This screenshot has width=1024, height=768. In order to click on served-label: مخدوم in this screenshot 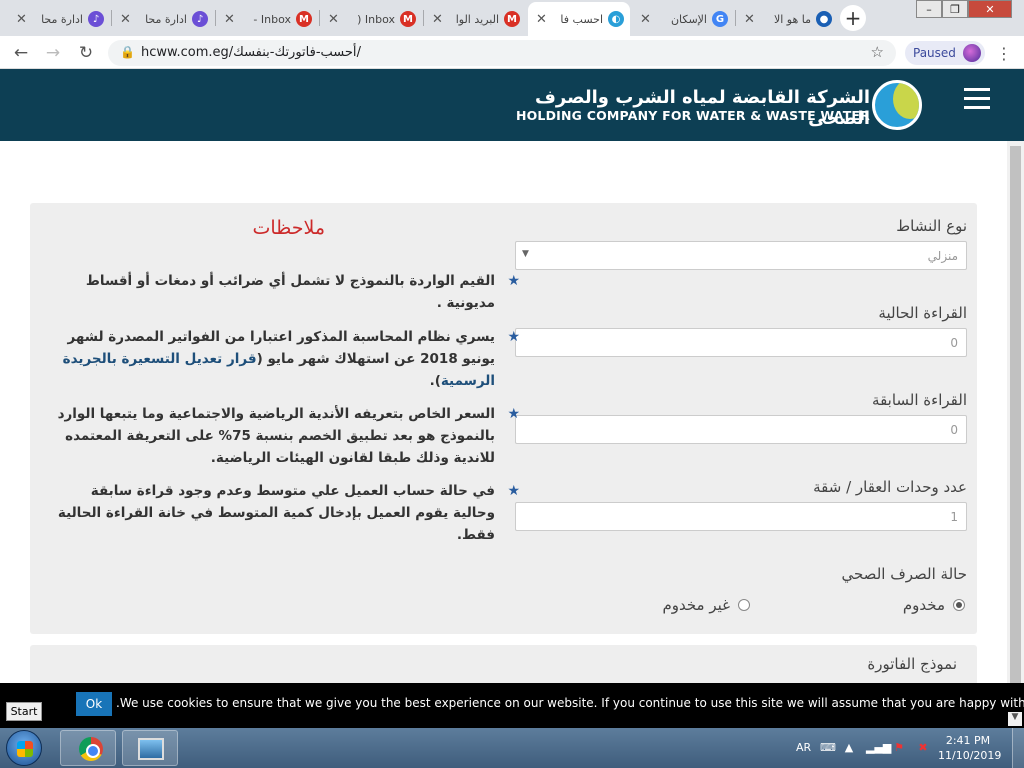, I will do `click(923, 605)`.